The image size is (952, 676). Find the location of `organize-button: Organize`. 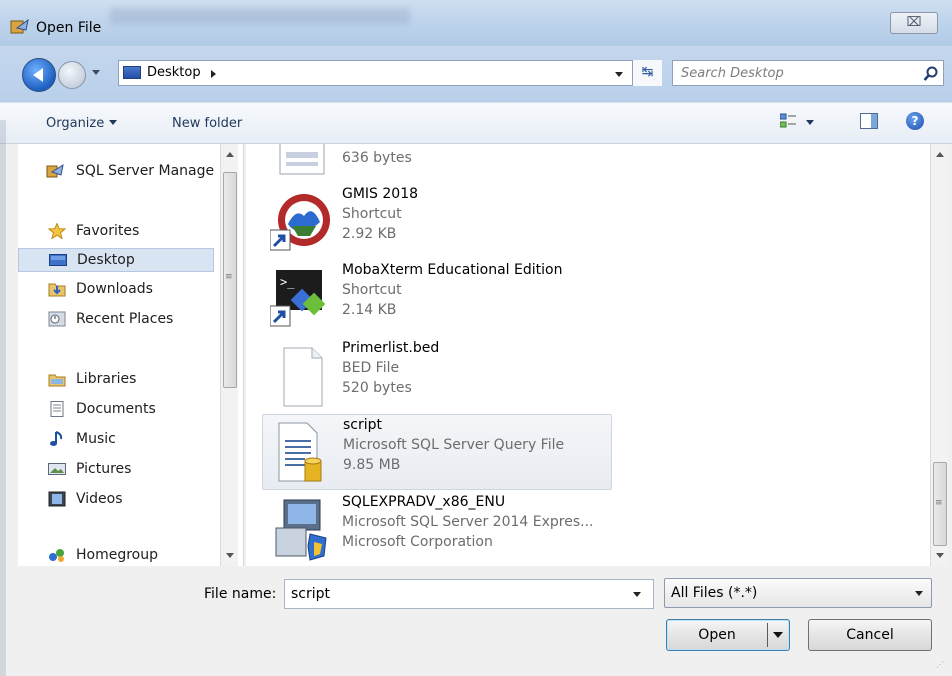

organize-button: Organize is located at coordinates (82, 123).